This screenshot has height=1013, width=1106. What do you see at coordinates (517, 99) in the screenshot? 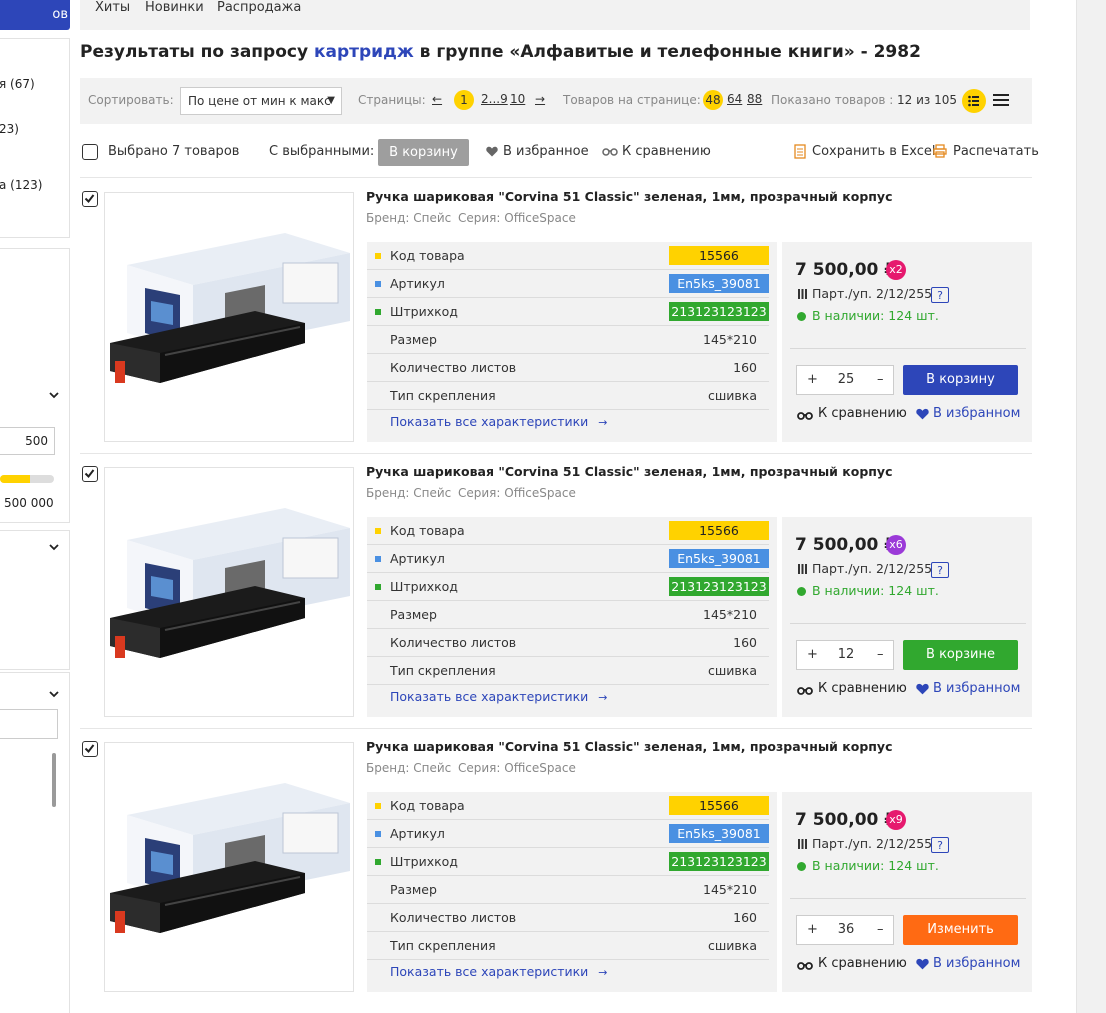
I see `page-link-10: 10` at bounding box center [517, 99].